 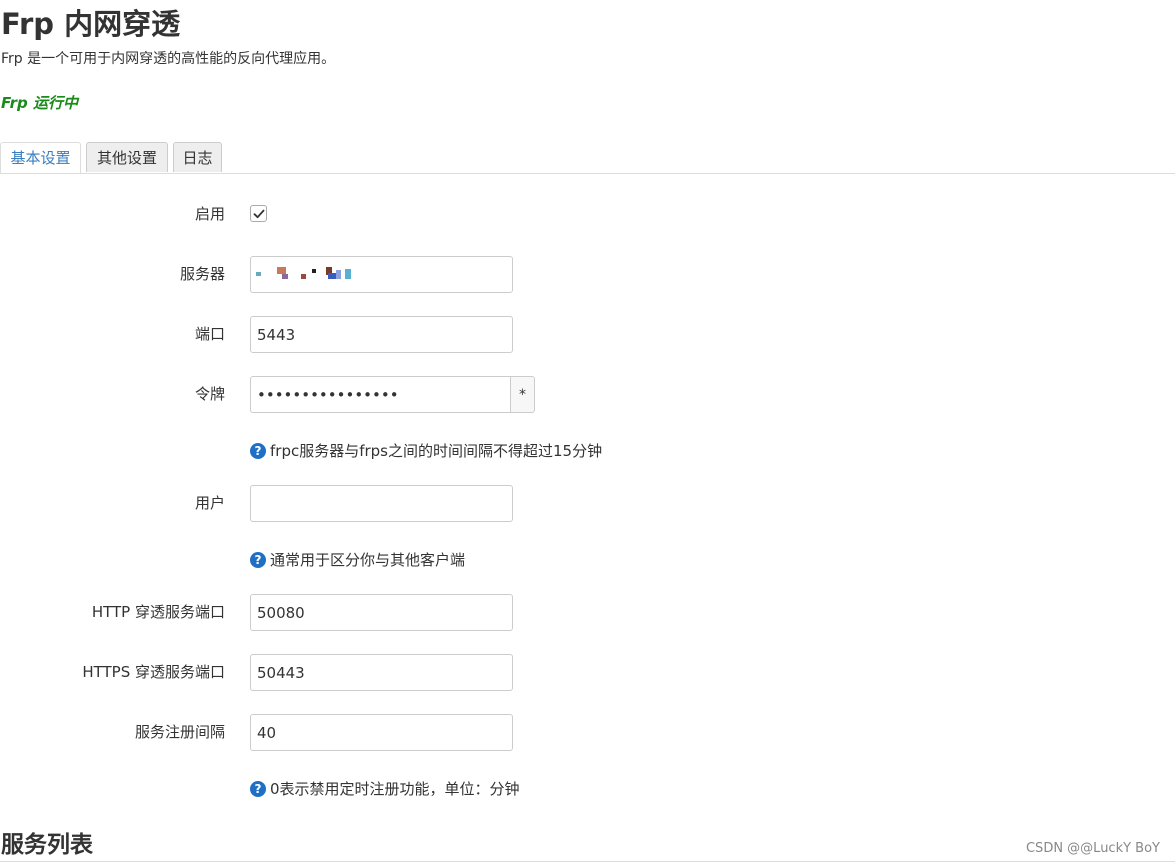 I want to click on http-port-label: HTTP 穿透服务端口, so click(x=158, y=612).